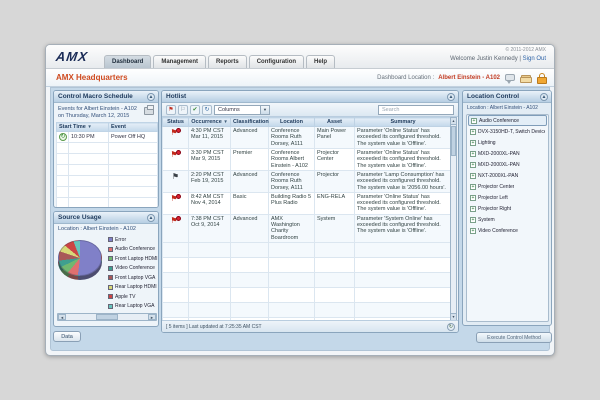 The height and width of the screenshot is (400, 600). I want to click on scroll-right-arrow-icon: ►, so click(152, 317).